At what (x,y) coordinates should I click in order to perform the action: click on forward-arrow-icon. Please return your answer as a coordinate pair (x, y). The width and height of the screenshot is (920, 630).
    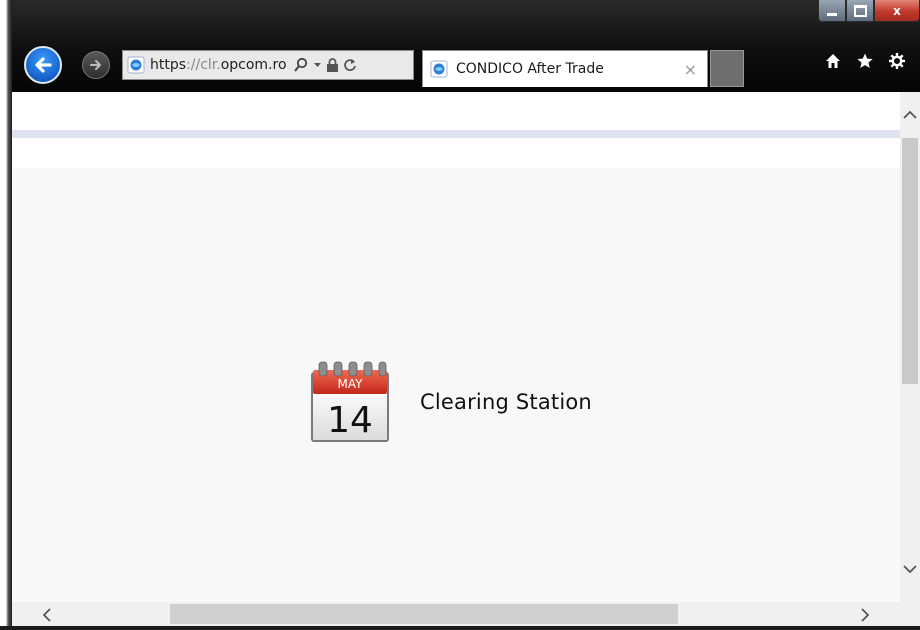
    Looking at the image, I should click on (95, 65).